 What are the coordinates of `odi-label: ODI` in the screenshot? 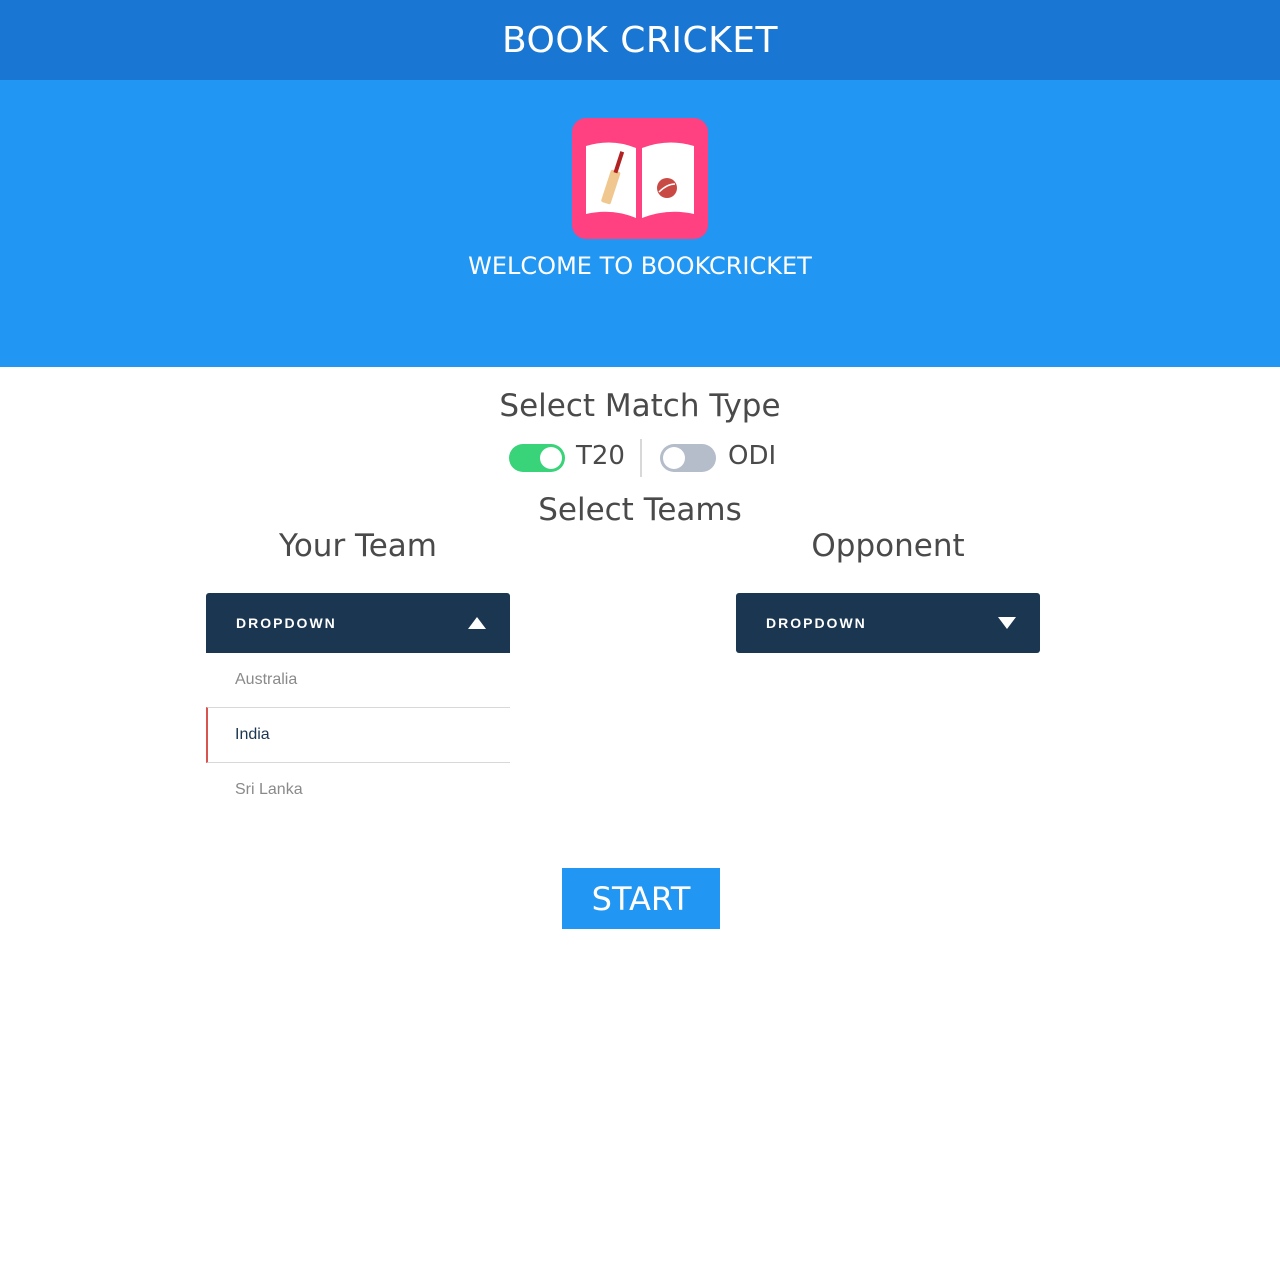 It's located at (752, 456).